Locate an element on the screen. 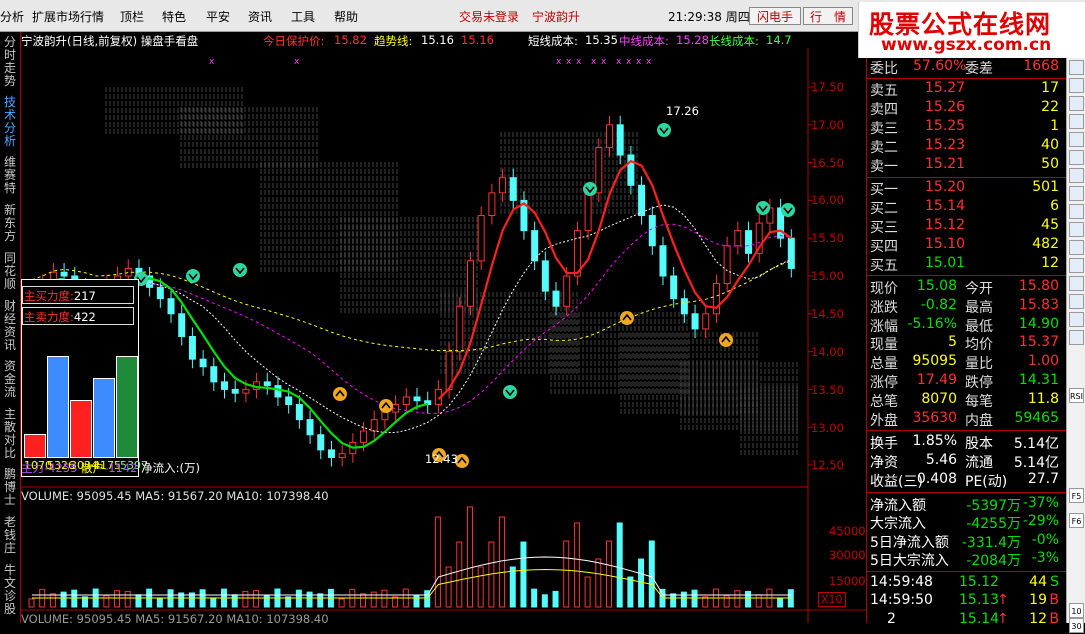 The height and width of the screenshot is (634, 1085). menu-extended-market: 扩展市场行情 is located at coordinates (68, 16).